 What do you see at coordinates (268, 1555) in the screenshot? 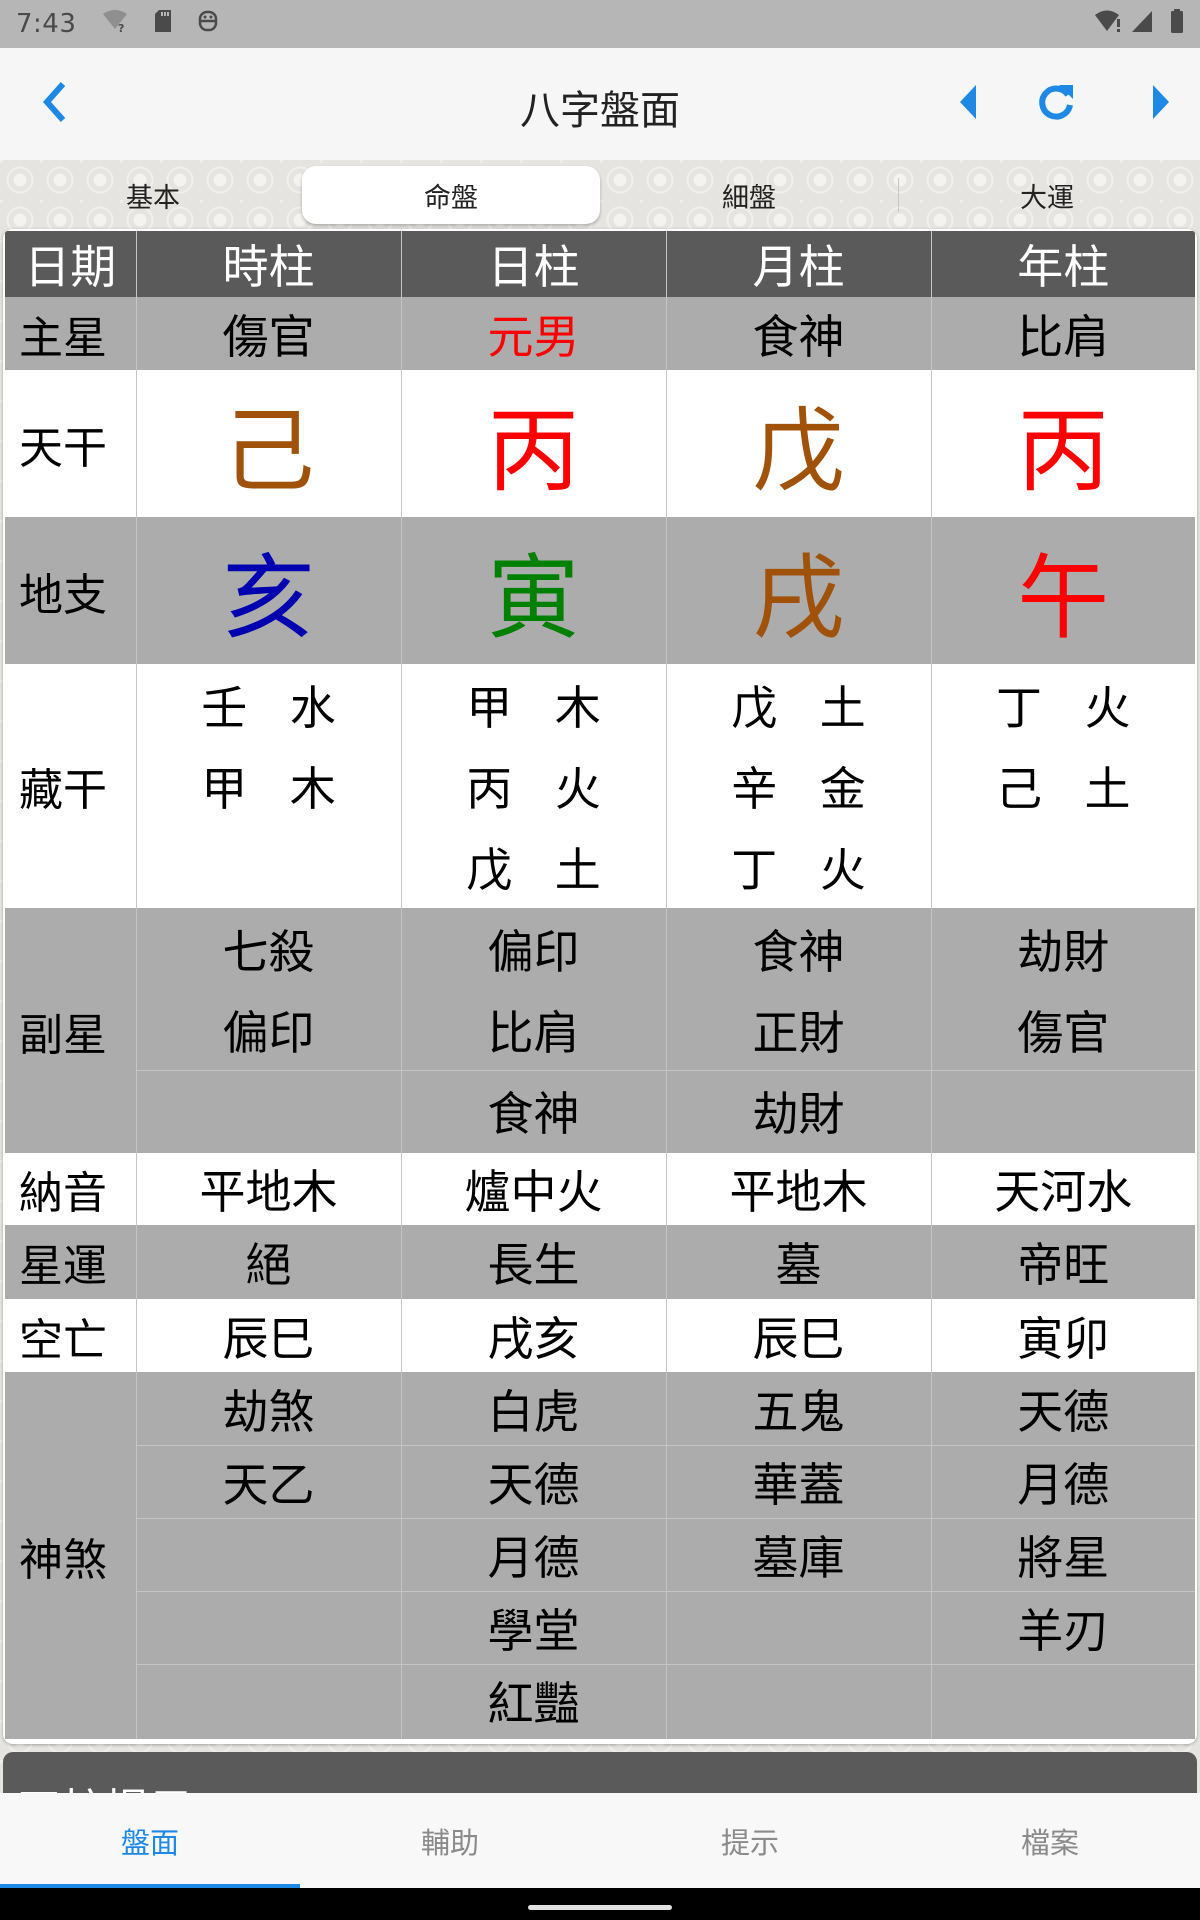
I see `spirits-cell: 劫煞 天乙` at bounding box center [268, 1555].